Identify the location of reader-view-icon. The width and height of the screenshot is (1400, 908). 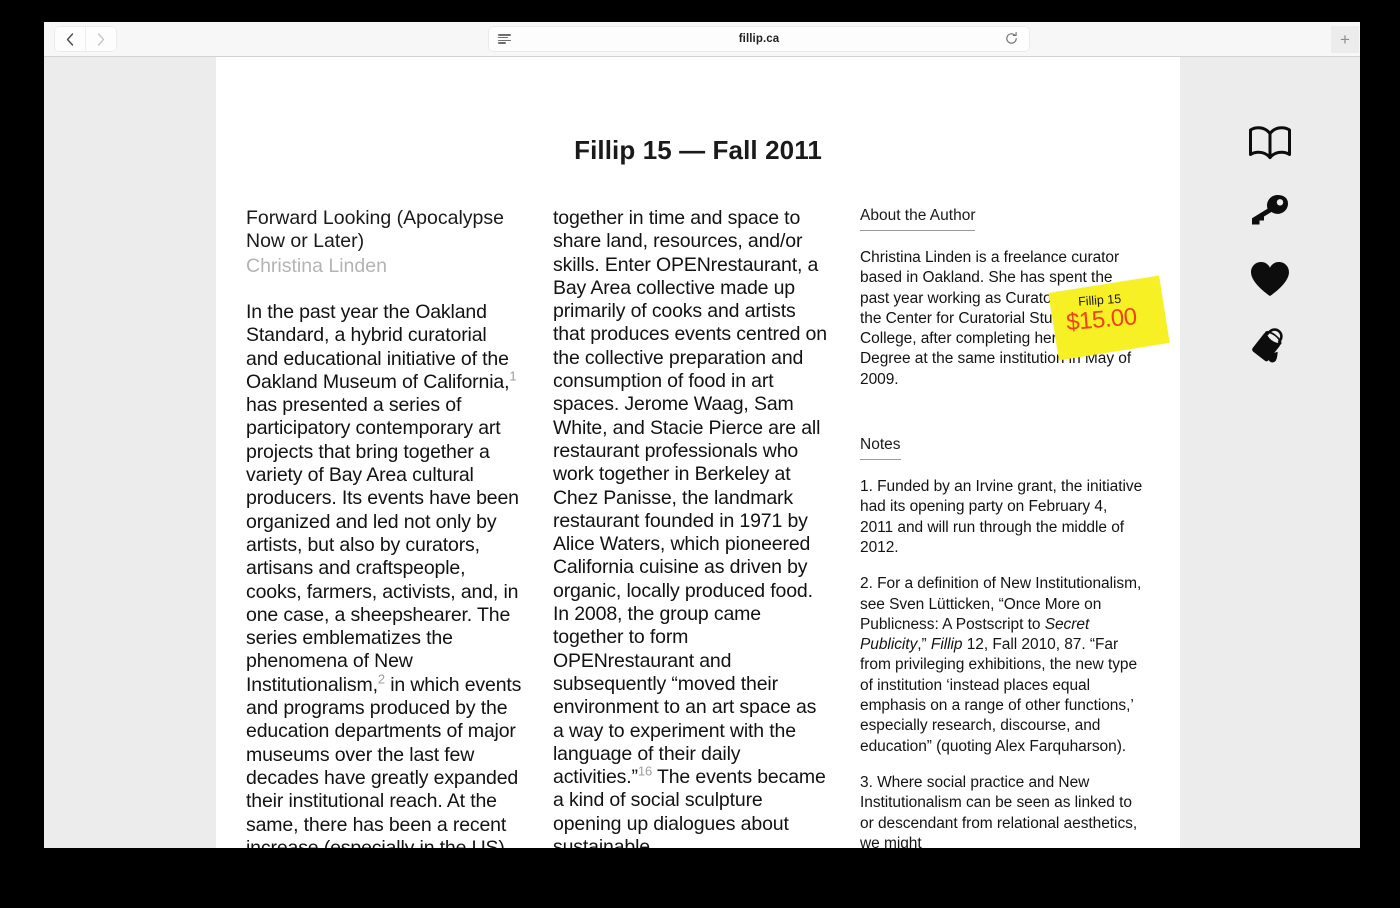
(504, 39).